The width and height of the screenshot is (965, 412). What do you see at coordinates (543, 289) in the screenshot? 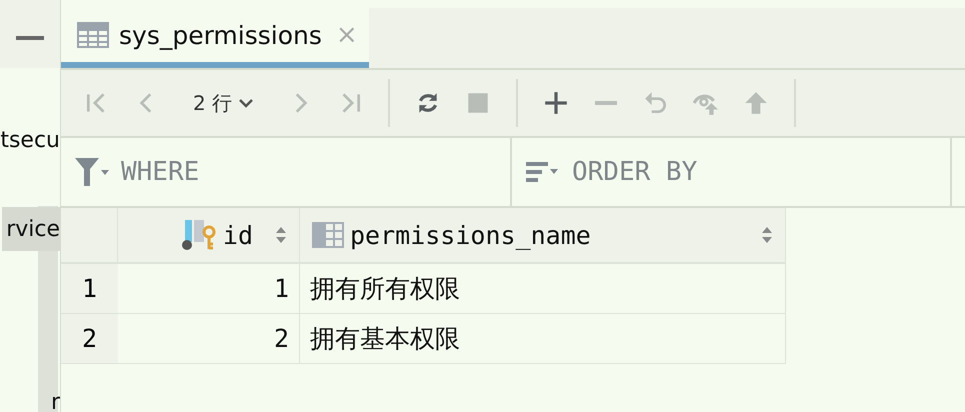
I see `table-cell: 拥有所有权限` at bounding box center [543, 289].